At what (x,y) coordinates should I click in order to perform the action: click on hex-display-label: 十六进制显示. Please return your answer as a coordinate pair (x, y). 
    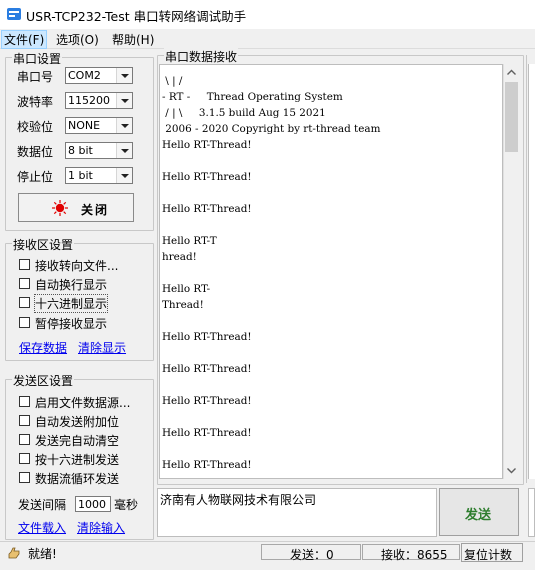
    Looking at the image, I should click on (71, 303).